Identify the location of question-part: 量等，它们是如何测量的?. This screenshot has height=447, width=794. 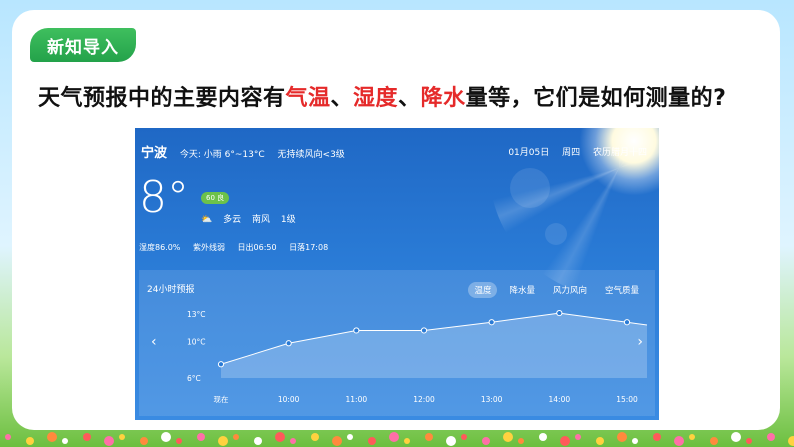
(596, 98).